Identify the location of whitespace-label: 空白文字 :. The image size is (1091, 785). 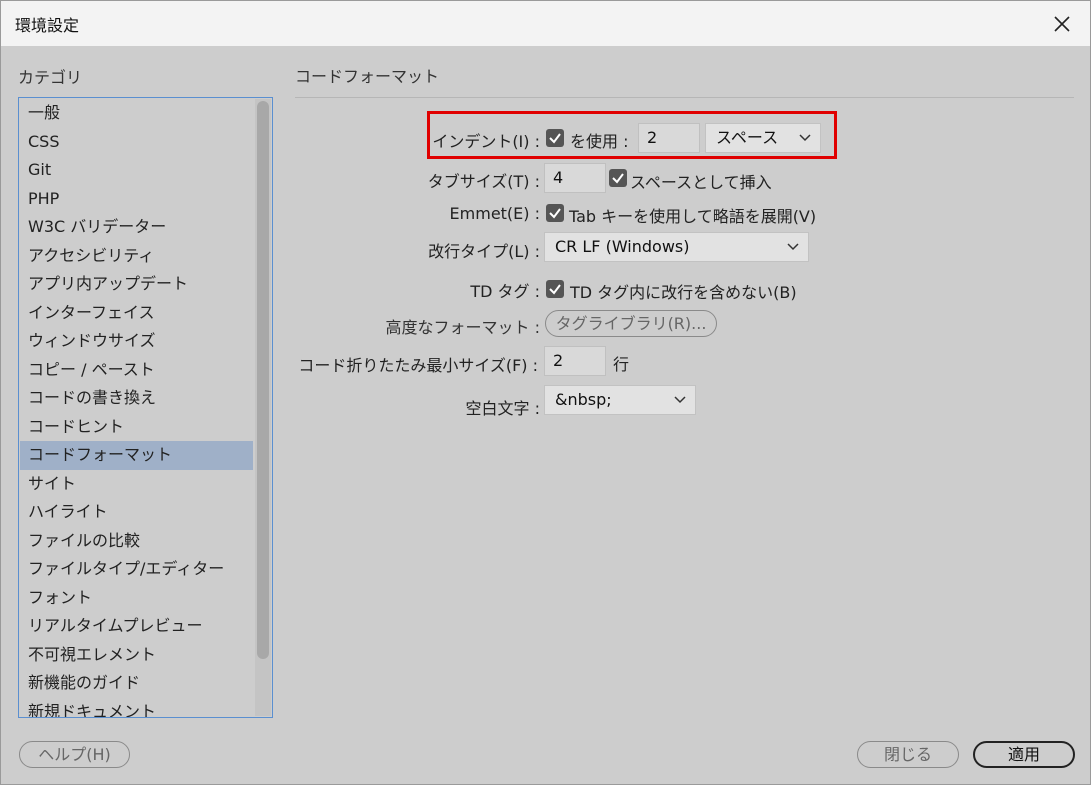
(502, 408).